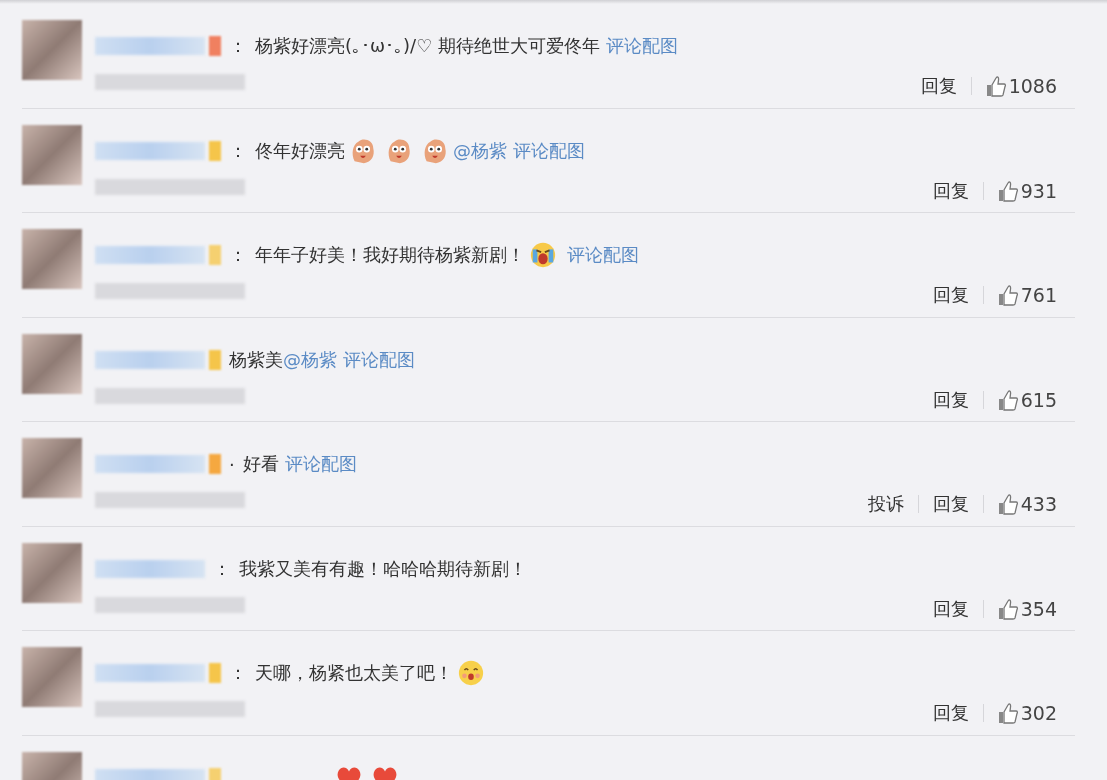 This screenshot has height=780, width=1107. I want to click on like-button: 931, so click(1027, 190).